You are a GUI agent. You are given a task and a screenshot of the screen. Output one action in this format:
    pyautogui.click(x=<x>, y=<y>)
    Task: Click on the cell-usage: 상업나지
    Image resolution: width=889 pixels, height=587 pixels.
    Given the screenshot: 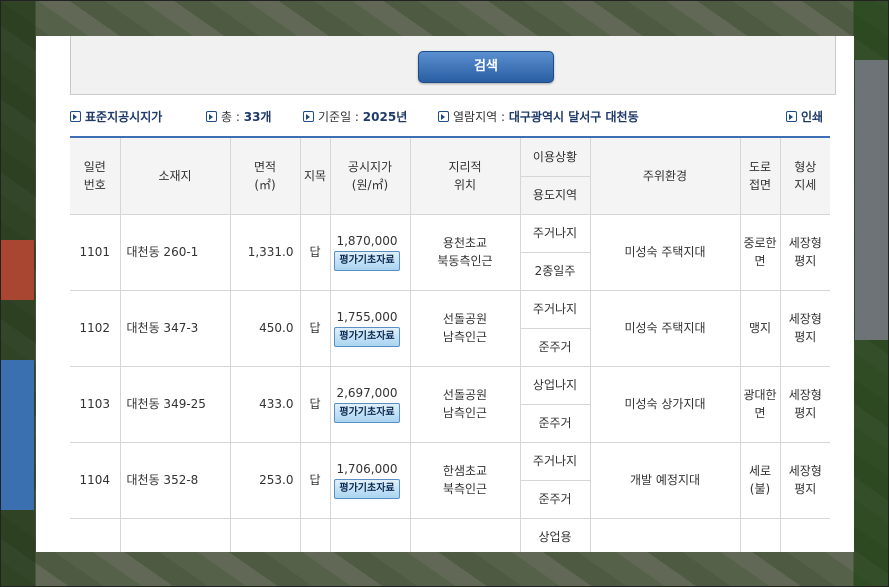 What is the action you would take?
    pyautogui.click(x=555, y=385)
    